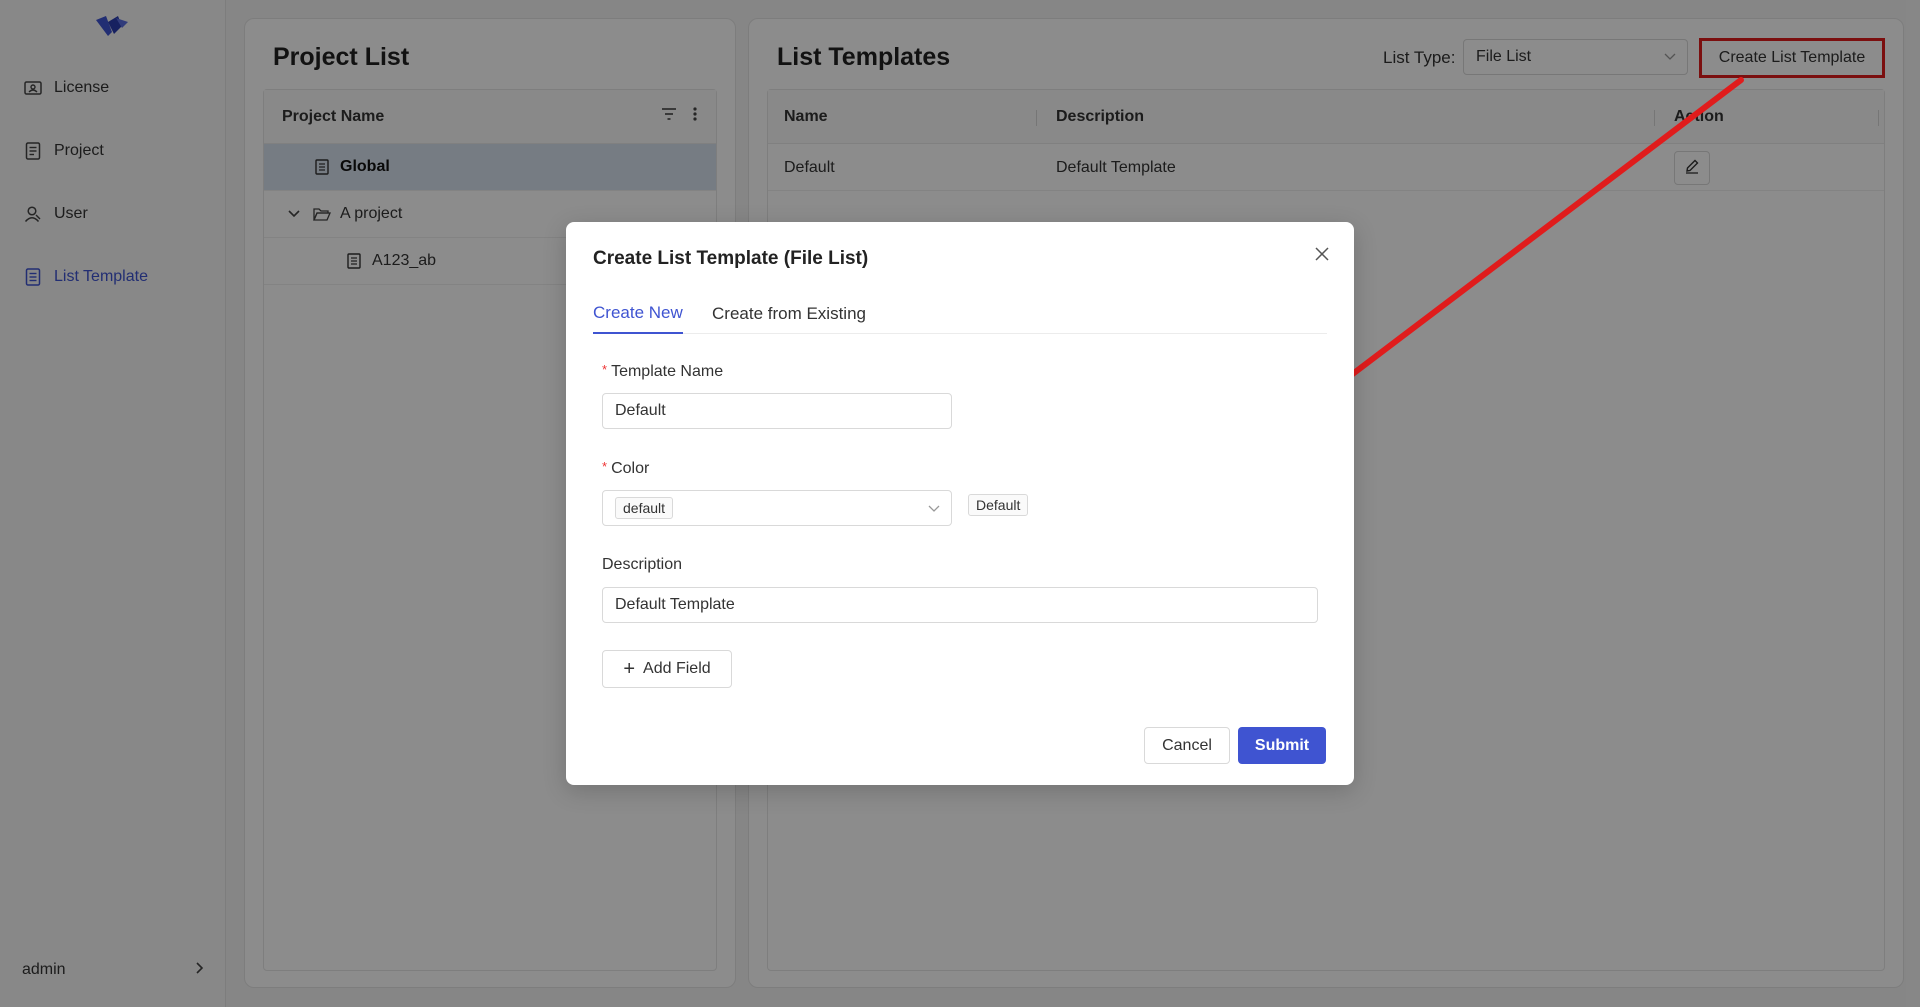  Describe the element at coordinates (642, 564) in the screenshot. I see `description-label: Description` at that location.